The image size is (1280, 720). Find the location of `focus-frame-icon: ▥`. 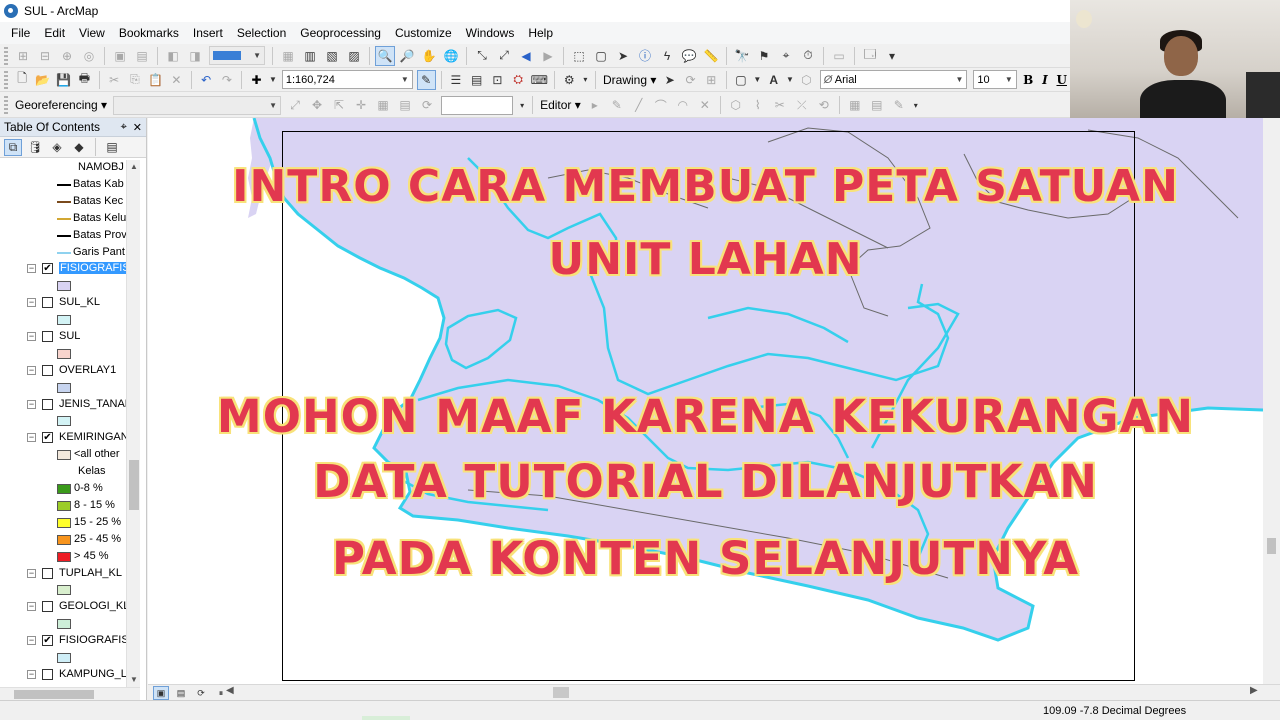

focus-frame-icon: ▥ is located at coordinates (310, 56).